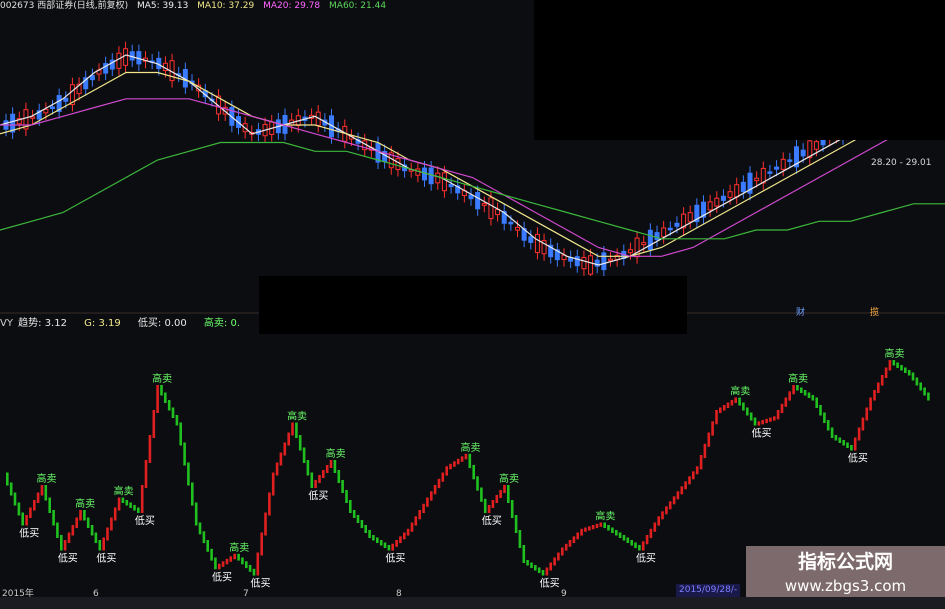 This screenshot has width=945, height=609. I want to click on date-range-box: 2015/09/28/-, so click(708, 590).